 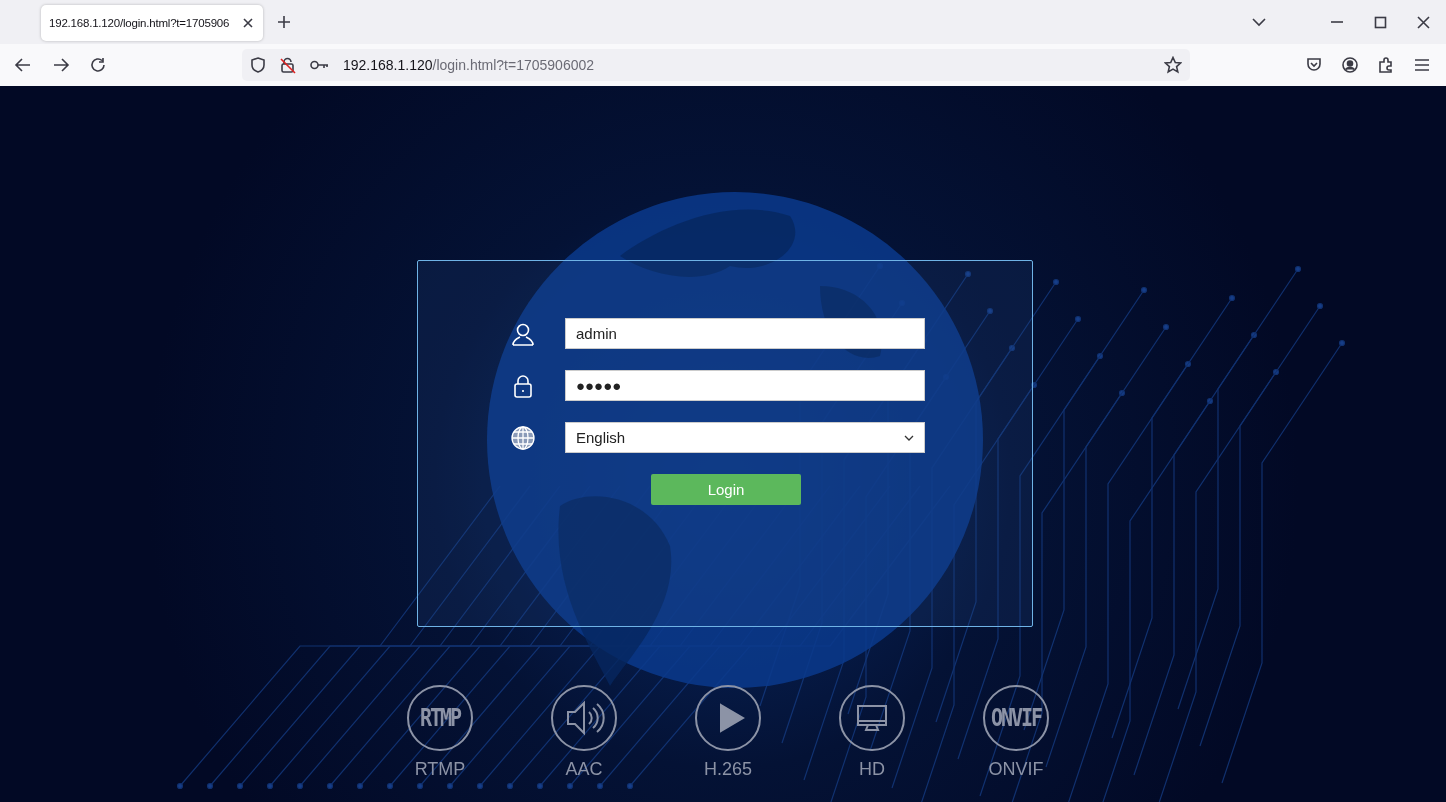 What do you see at coordinates (1016, 718) in the screenshot?
I see `icon-text: ONVIF` at bounding box center [1016, 718].